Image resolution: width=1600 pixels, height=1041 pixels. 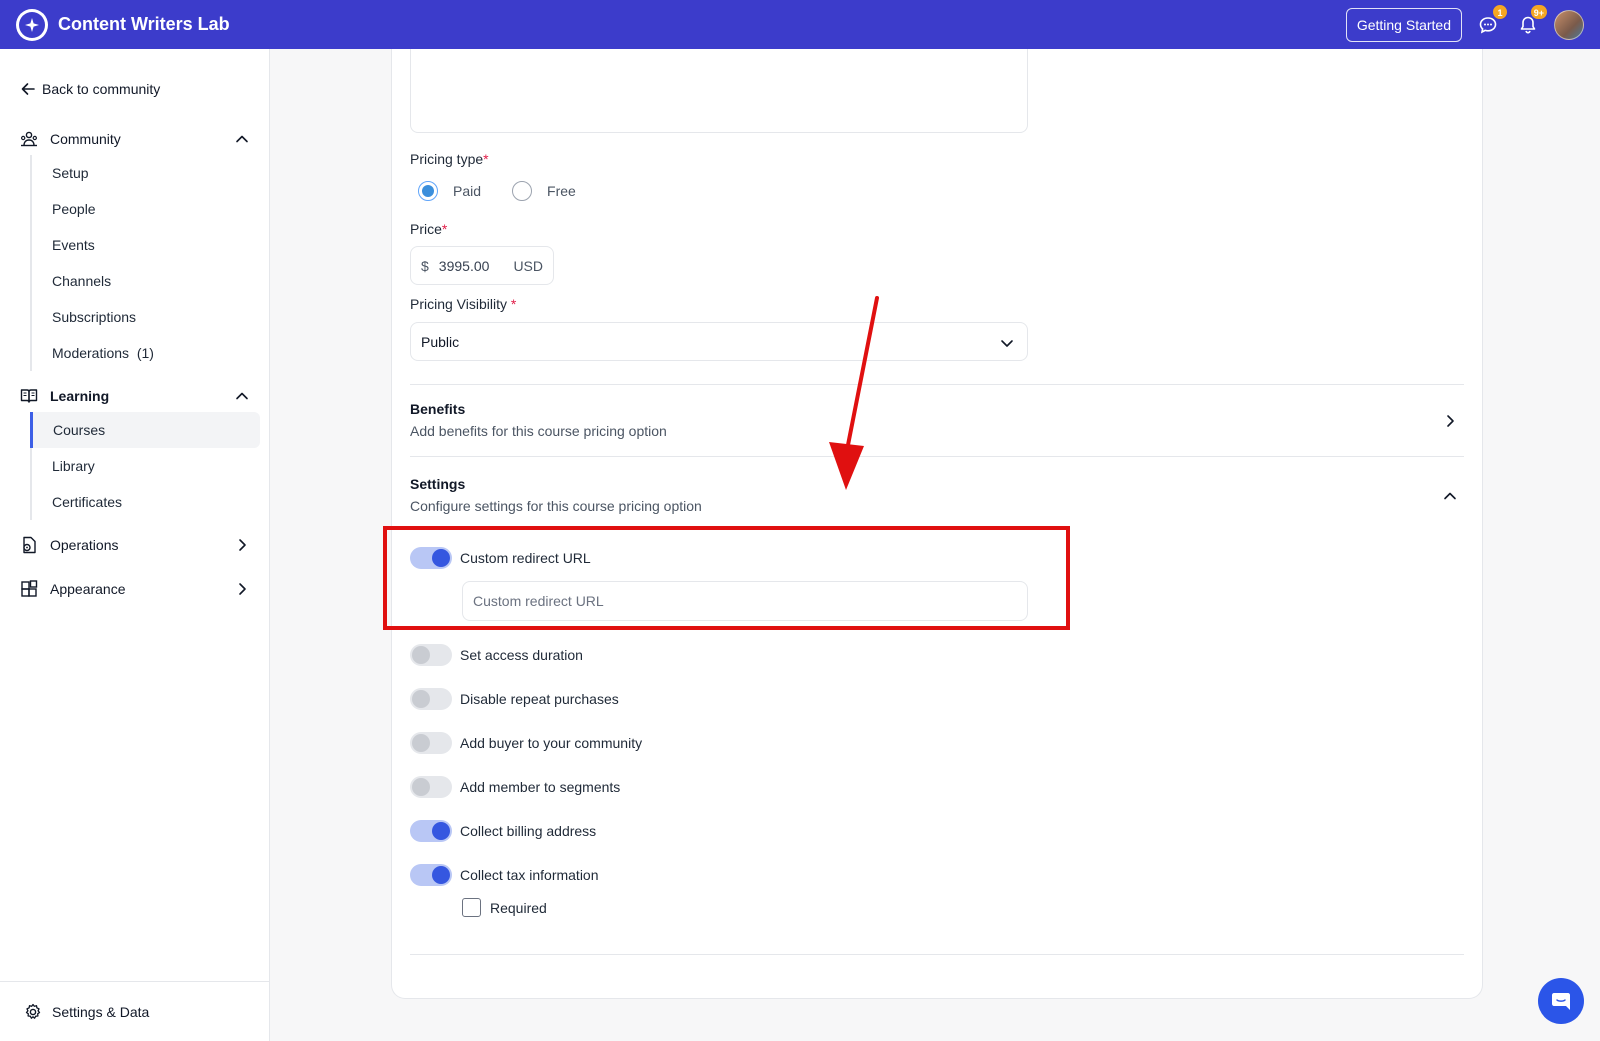 I want to click on sidebar-item-courses: Courses, so click(x=145, y=430).